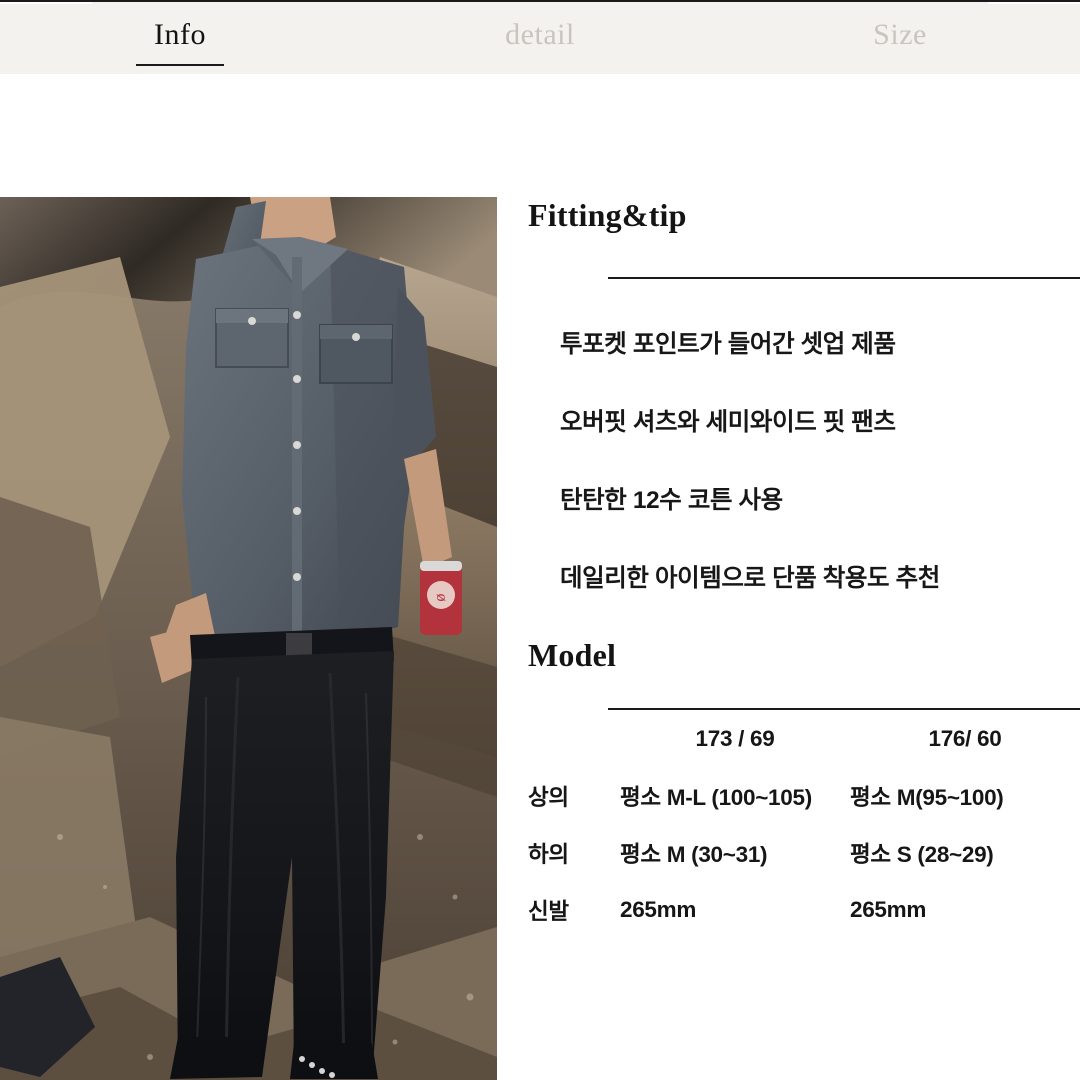 Image resolution: width=1080 pixels, height=1080 pixels. Describe the element at coordinates (804, 909) in the screenshot. I see `table-row: 신발 265mm 265mm` at that location.